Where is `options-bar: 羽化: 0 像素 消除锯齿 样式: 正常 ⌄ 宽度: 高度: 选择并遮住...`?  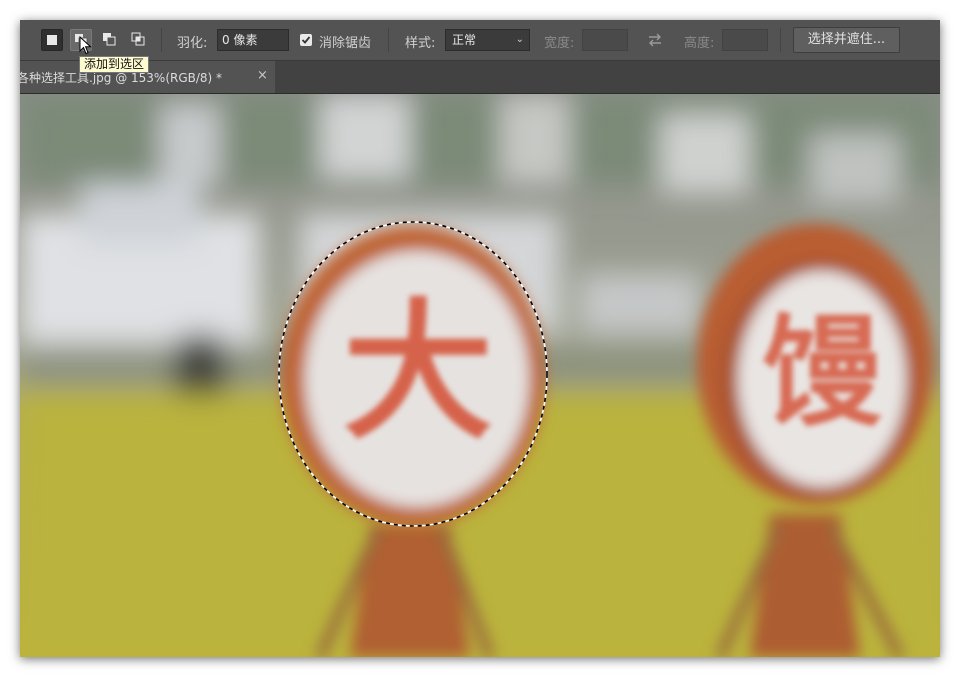
options-bar: 羽化: 0 像素 消除锯齿 样式: 正常 ⌄ 宽度: 高度: 选择并遮住... is located at coordinates (480, 40).